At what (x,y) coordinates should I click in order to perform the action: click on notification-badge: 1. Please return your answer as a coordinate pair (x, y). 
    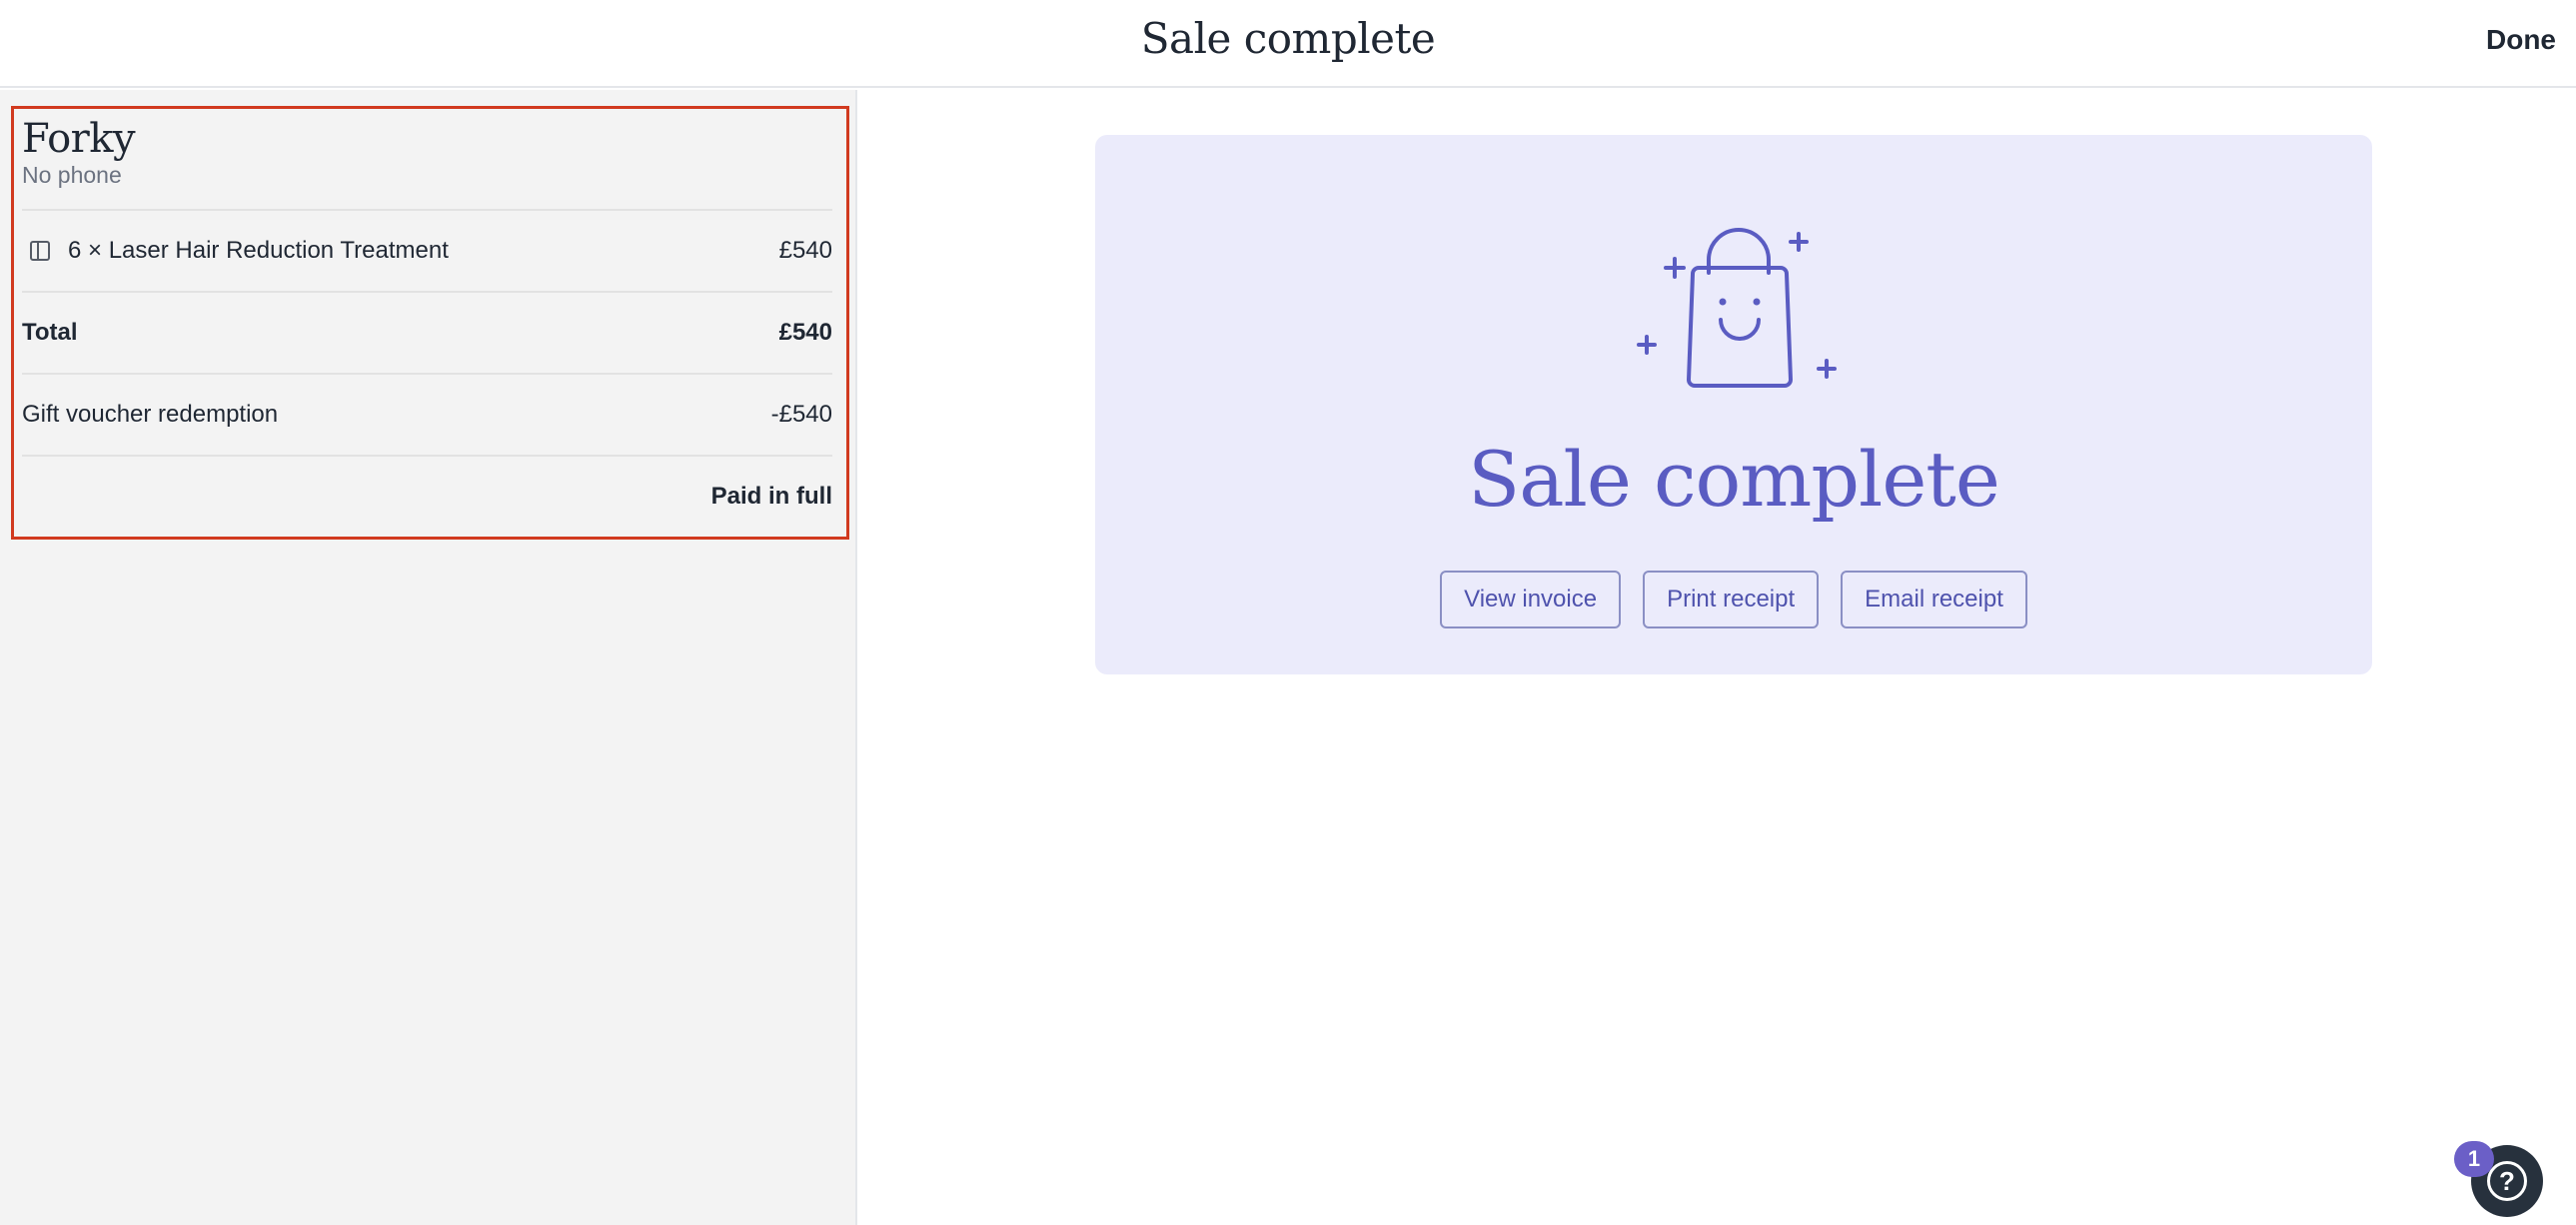
    Looking at the image, I should click on (2474, 1159).